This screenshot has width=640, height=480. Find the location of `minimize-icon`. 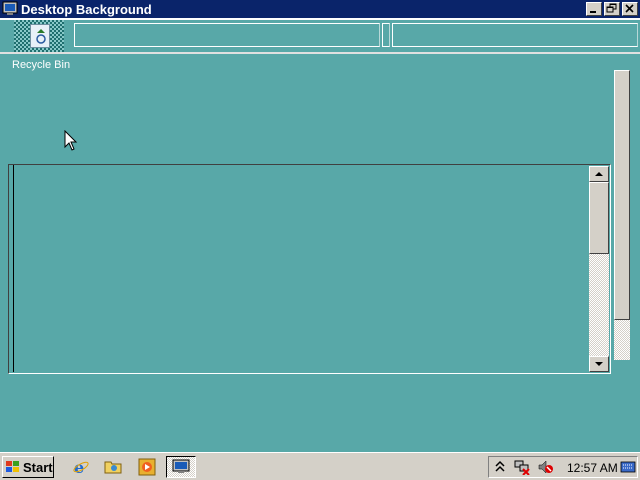

minimize-icon is located at coordinates (593, 12).